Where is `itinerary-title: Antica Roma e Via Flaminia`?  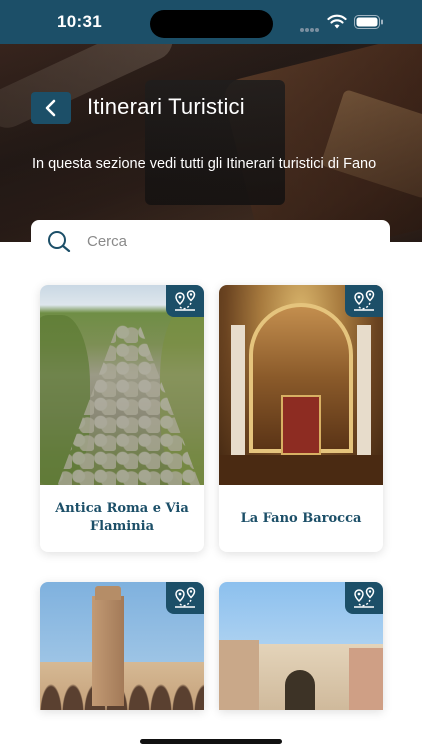
itinerary-title: Antica Roma e Via Flaminia is located at coordinates (122, 517).